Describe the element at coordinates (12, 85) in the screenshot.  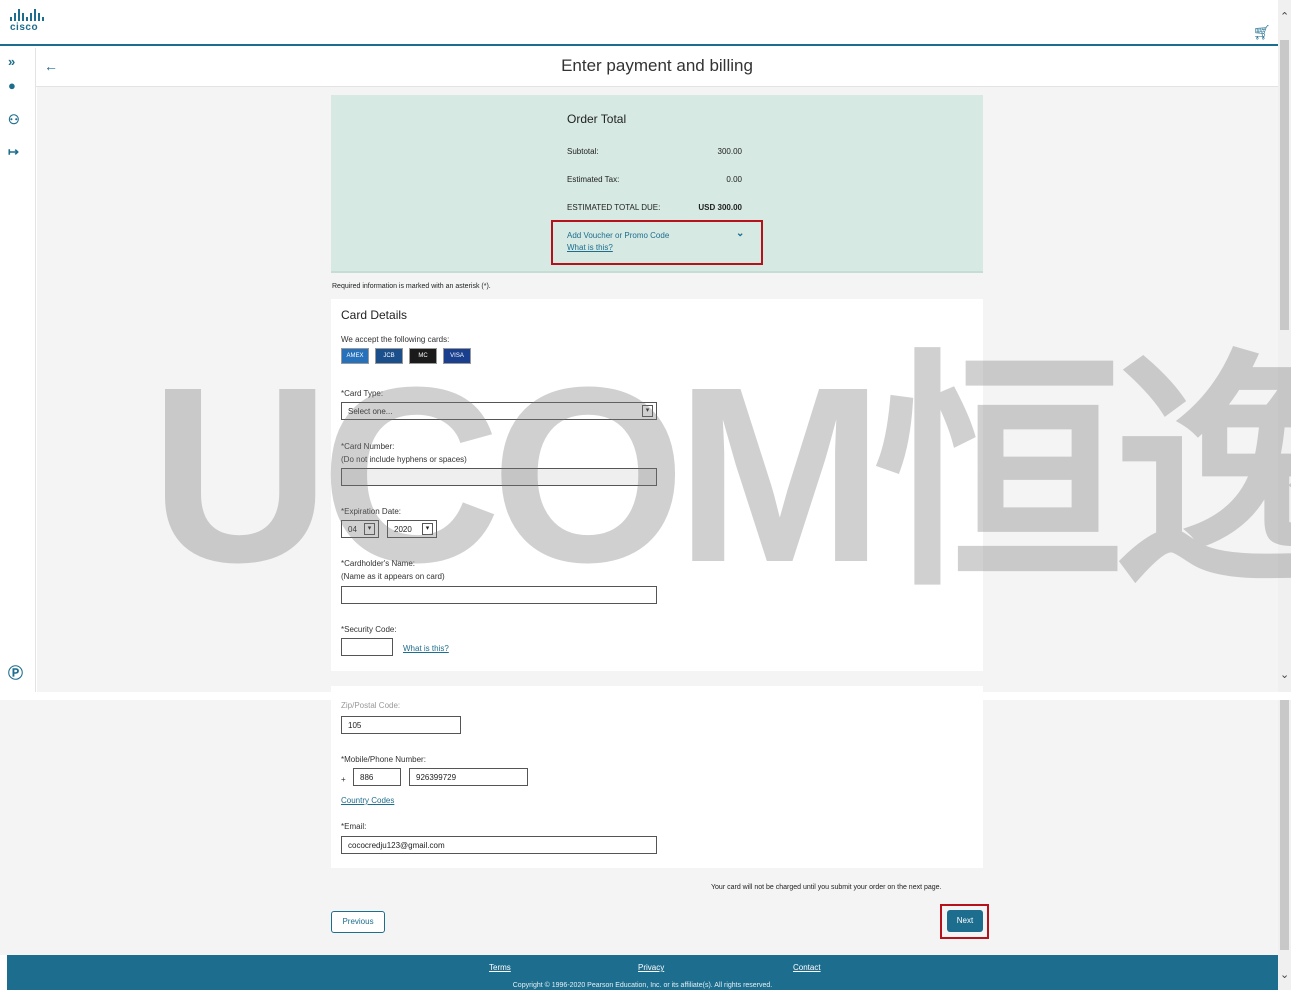
I see `user-icon: ●` at that location.